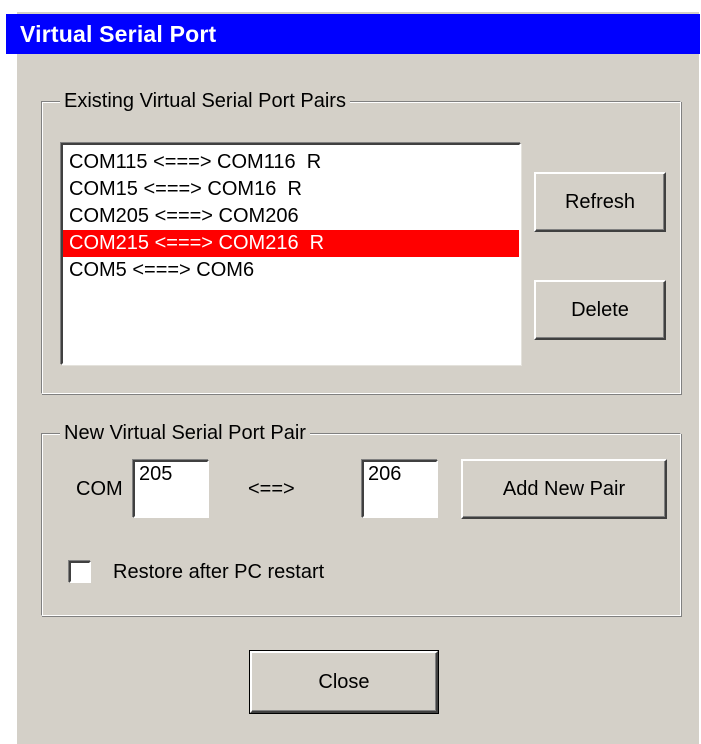  Describe the element at coordinates (400, 489) in the screenshot. I see `port-b-input: 206` at that location.